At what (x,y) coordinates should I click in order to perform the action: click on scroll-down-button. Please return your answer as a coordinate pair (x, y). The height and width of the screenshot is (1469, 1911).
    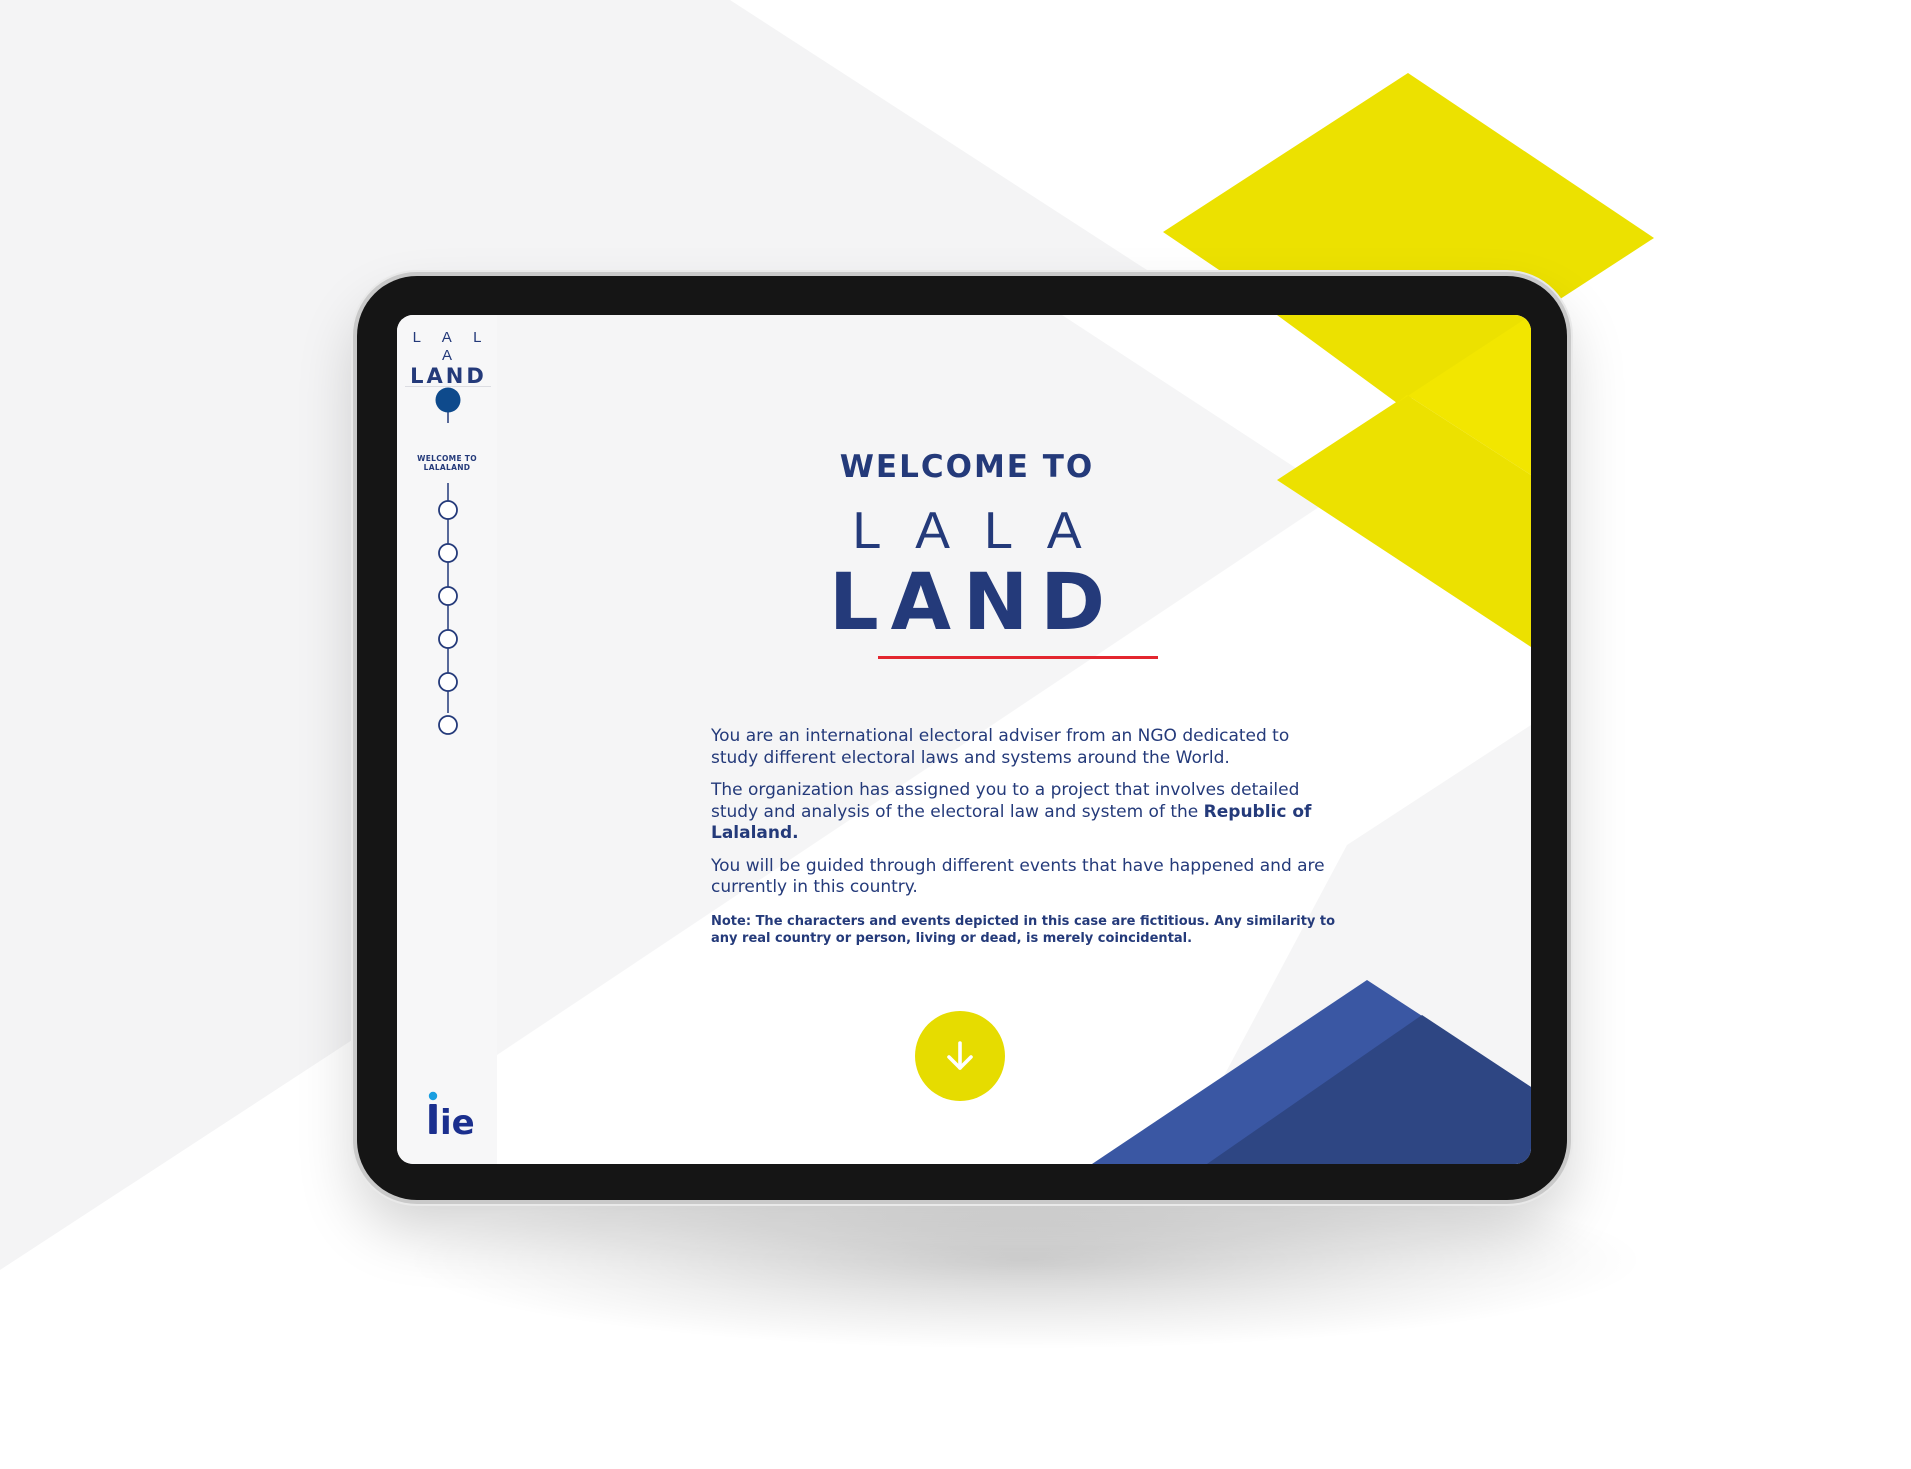
    Looking at the image, I should click on (960, 1056).